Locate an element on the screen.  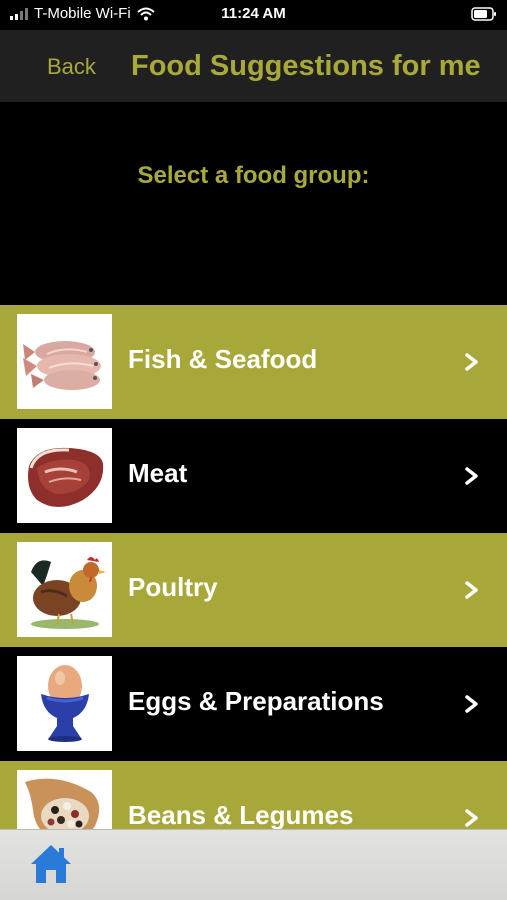
status-bar: T-Mobile Wi-Fi 11:24 AM is located at coordinates (253, 15).